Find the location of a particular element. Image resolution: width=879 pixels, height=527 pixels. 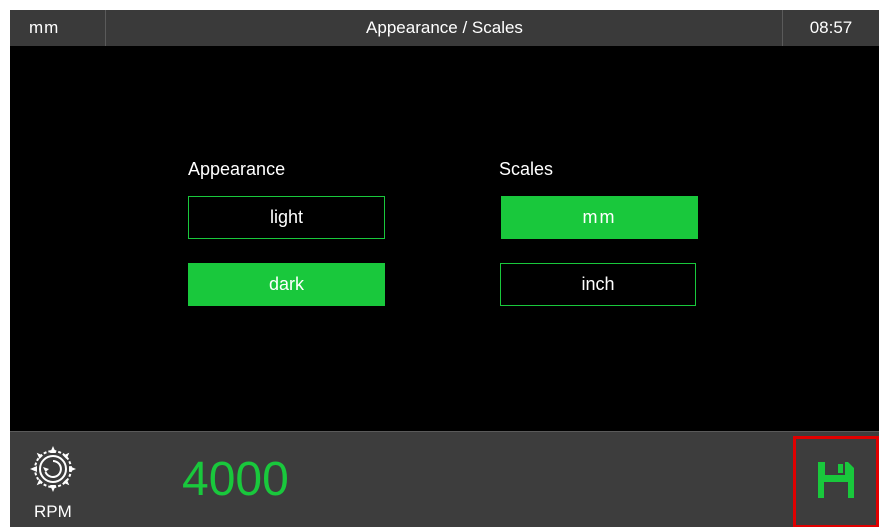

clock: 08:57 is located at coordinates (830, 28).